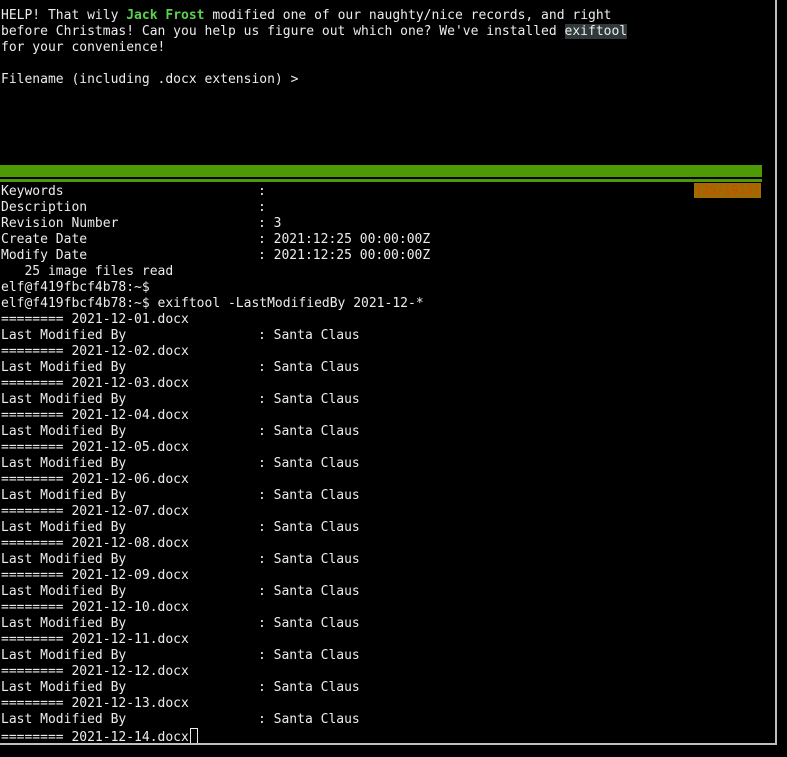 The height and width of the screenshot is (757, 787). What do you see at coordinates (60, 223) in the screenshot?
I see `meta-key: Revision Number` at bounding box center [60, 223].